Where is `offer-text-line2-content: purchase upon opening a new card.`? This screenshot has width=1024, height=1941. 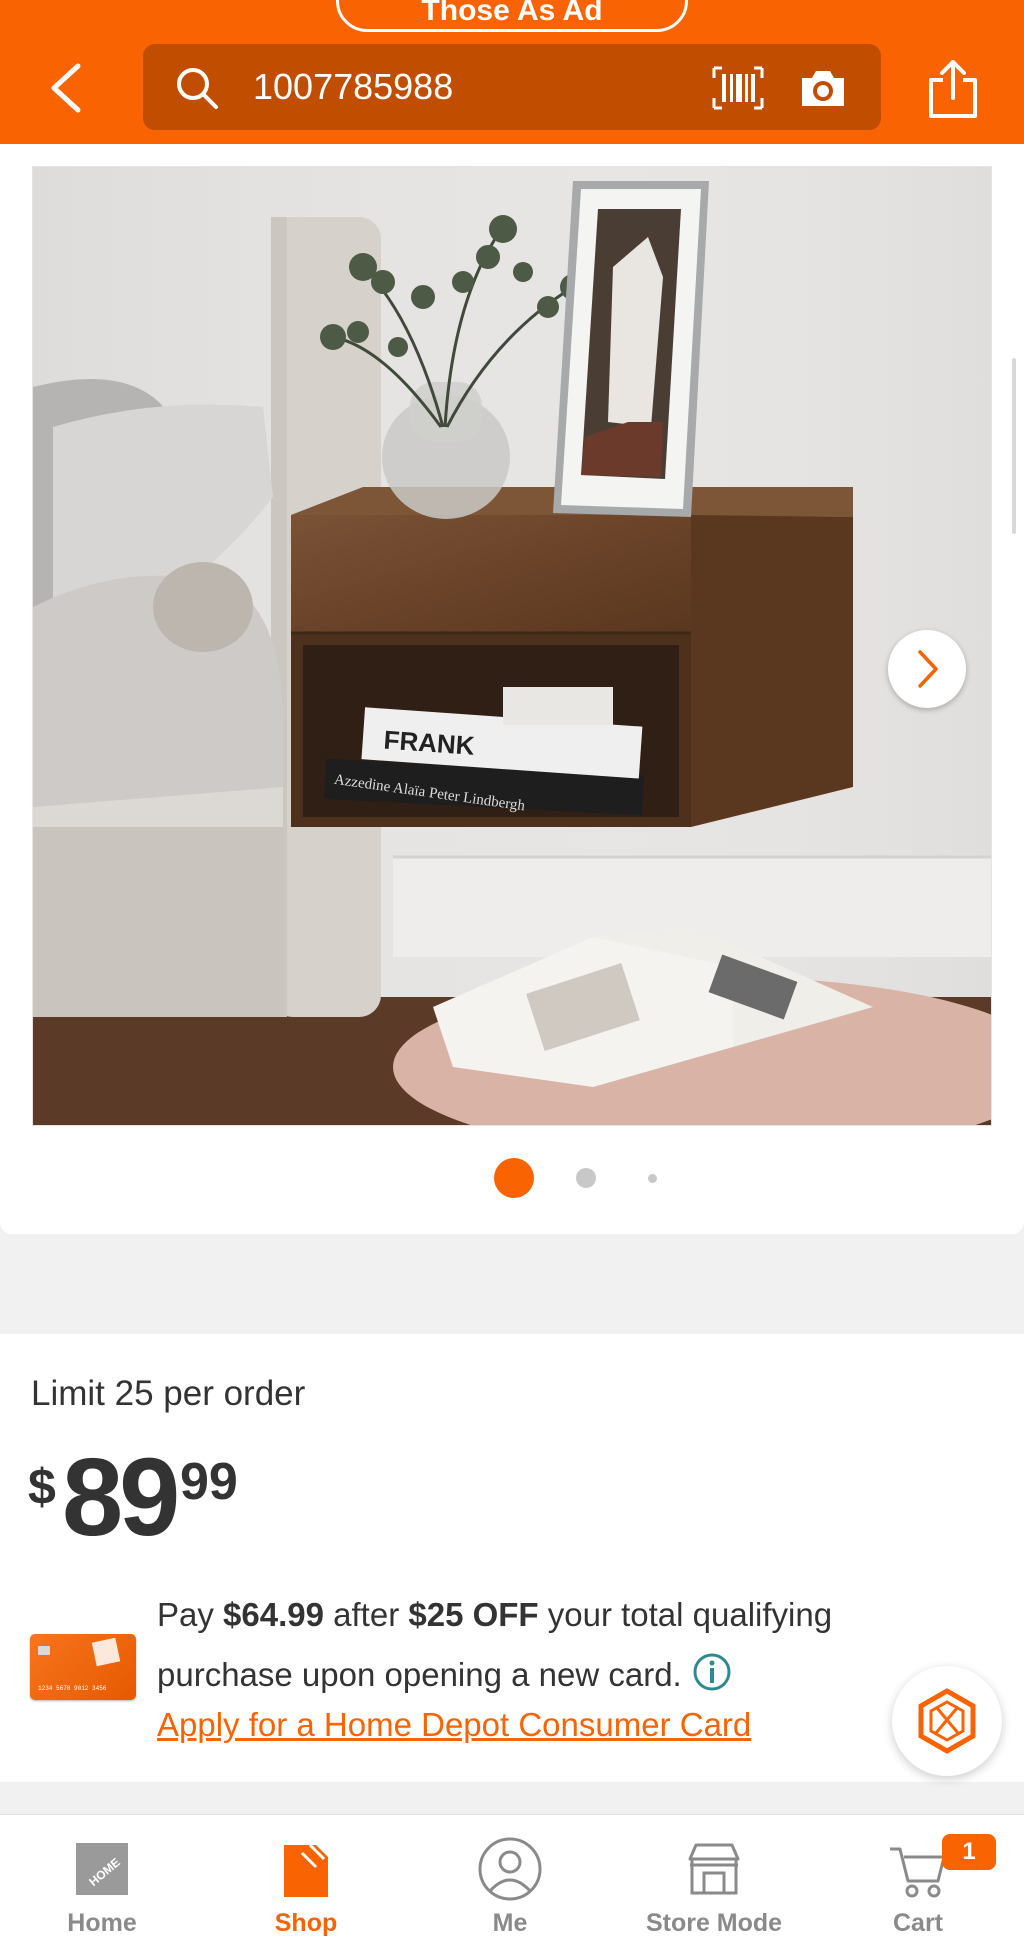 offer-text-line2-content: purchase upon opening a new card. is located at coordinates (419, 1674).